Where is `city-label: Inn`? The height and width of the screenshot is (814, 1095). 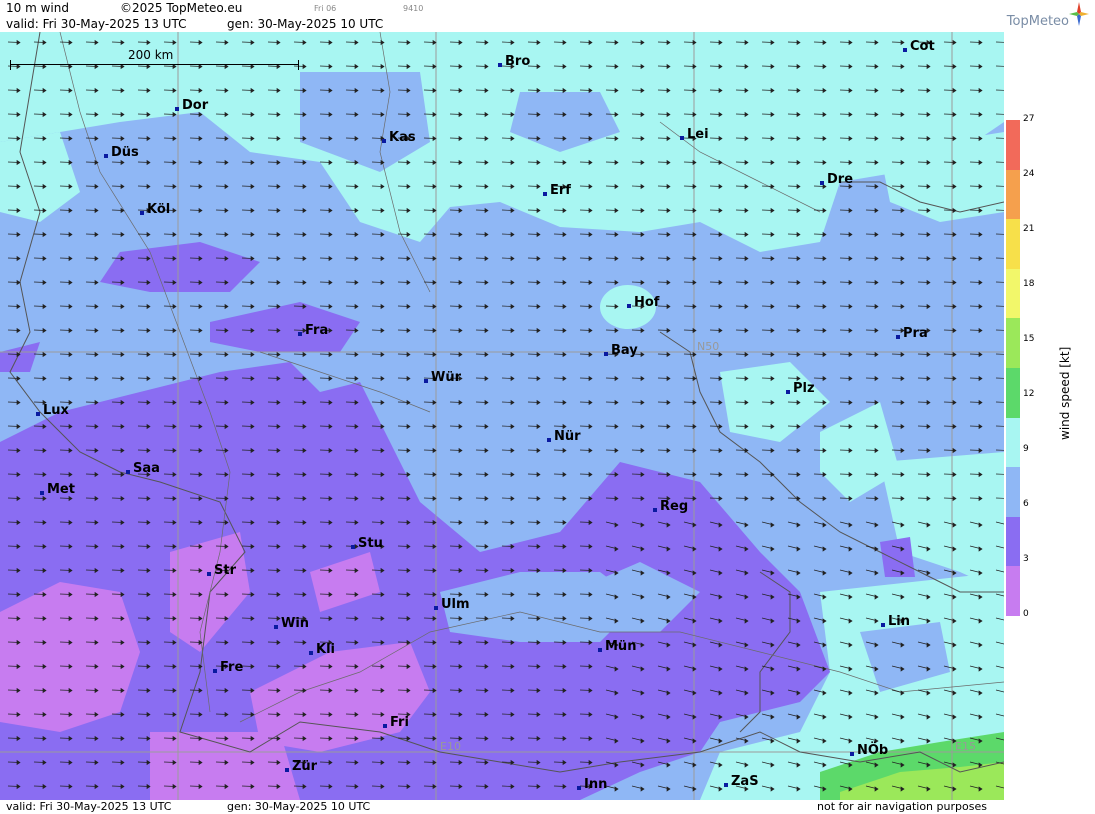 city-label: Inn is located at coordinates (592, 784).